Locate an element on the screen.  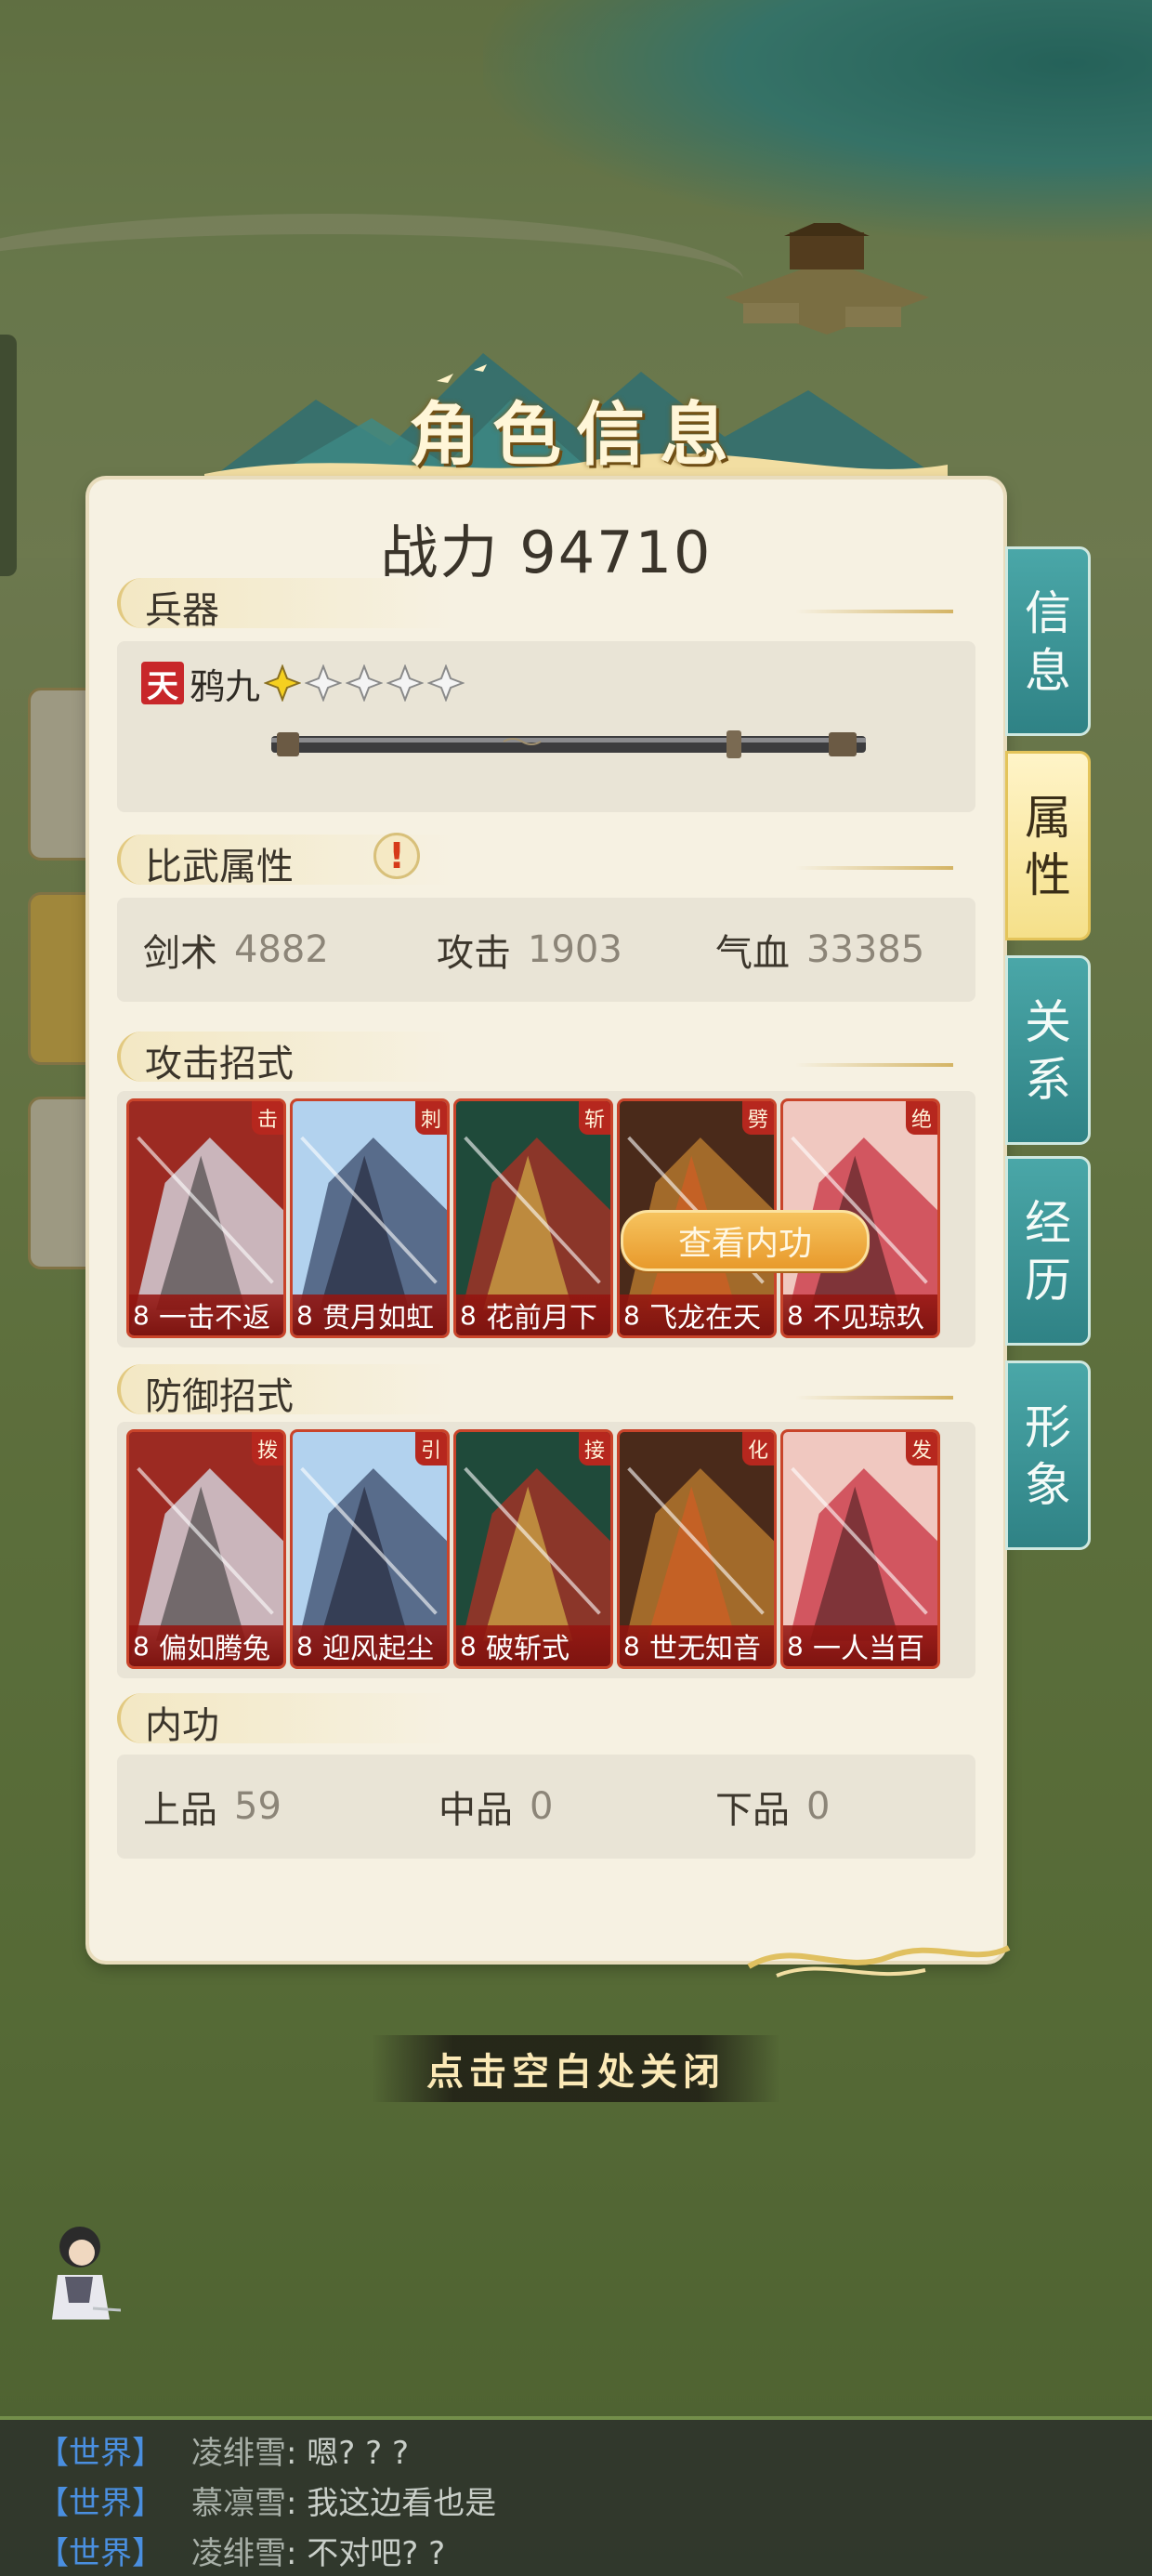
skill-caption: 8 偏如腾兔 is located at coordinates (206, 1645).